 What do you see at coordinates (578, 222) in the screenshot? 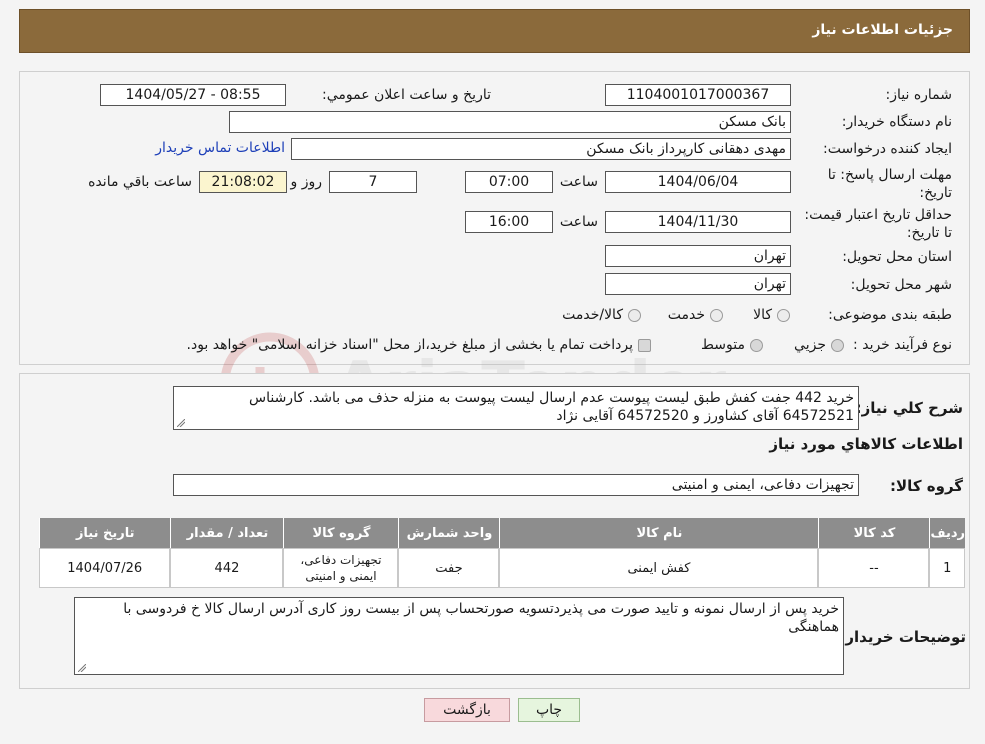
I see `price-validity-time-label: ساعت` at bounding box center [578, 222].